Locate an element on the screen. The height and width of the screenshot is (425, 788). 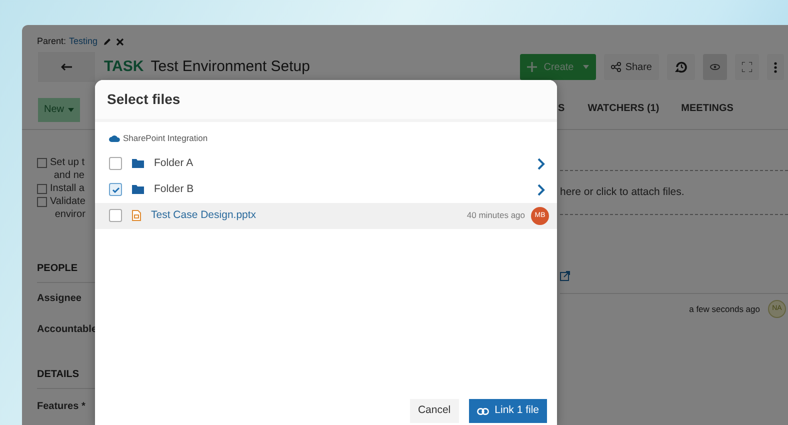
share-icon is located at coordinates (616, 67).